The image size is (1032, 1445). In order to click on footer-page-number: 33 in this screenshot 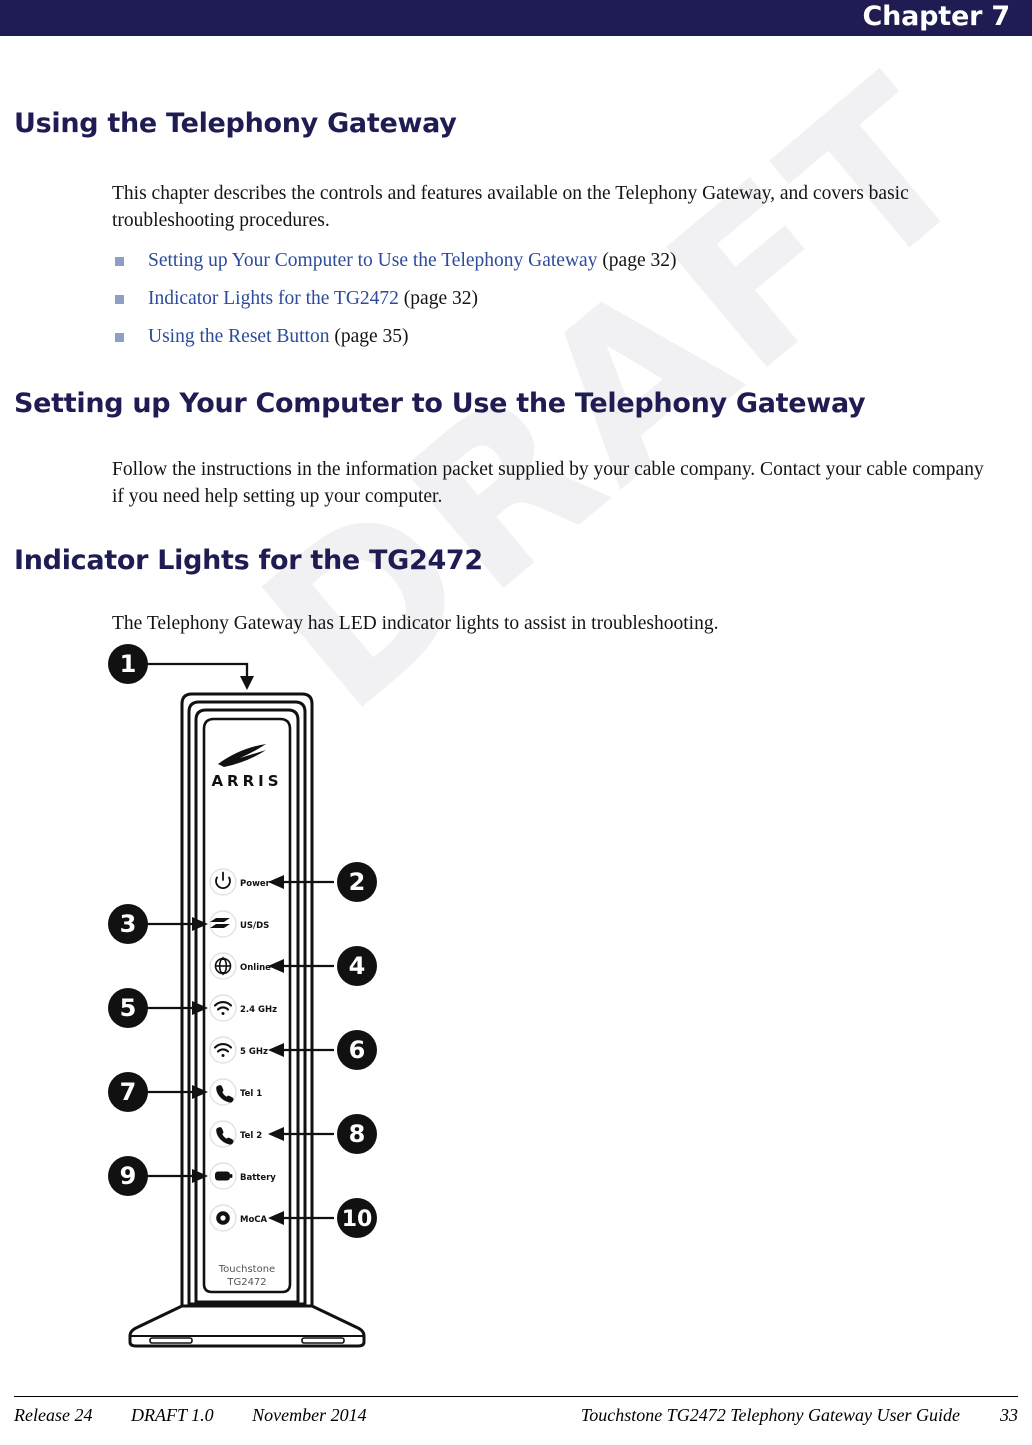, I will do `click(1009, 1415)`.